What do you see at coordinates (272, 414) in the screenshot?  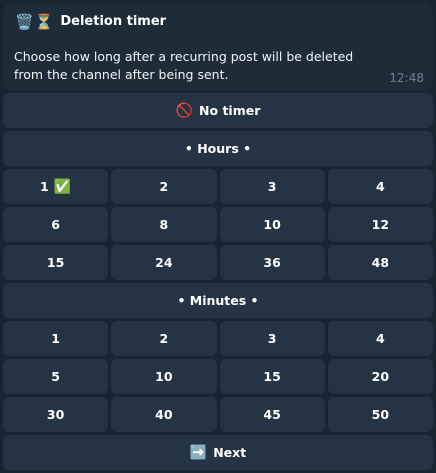 I see `minutes-option-45: 45` at bounding box center [272, 414].